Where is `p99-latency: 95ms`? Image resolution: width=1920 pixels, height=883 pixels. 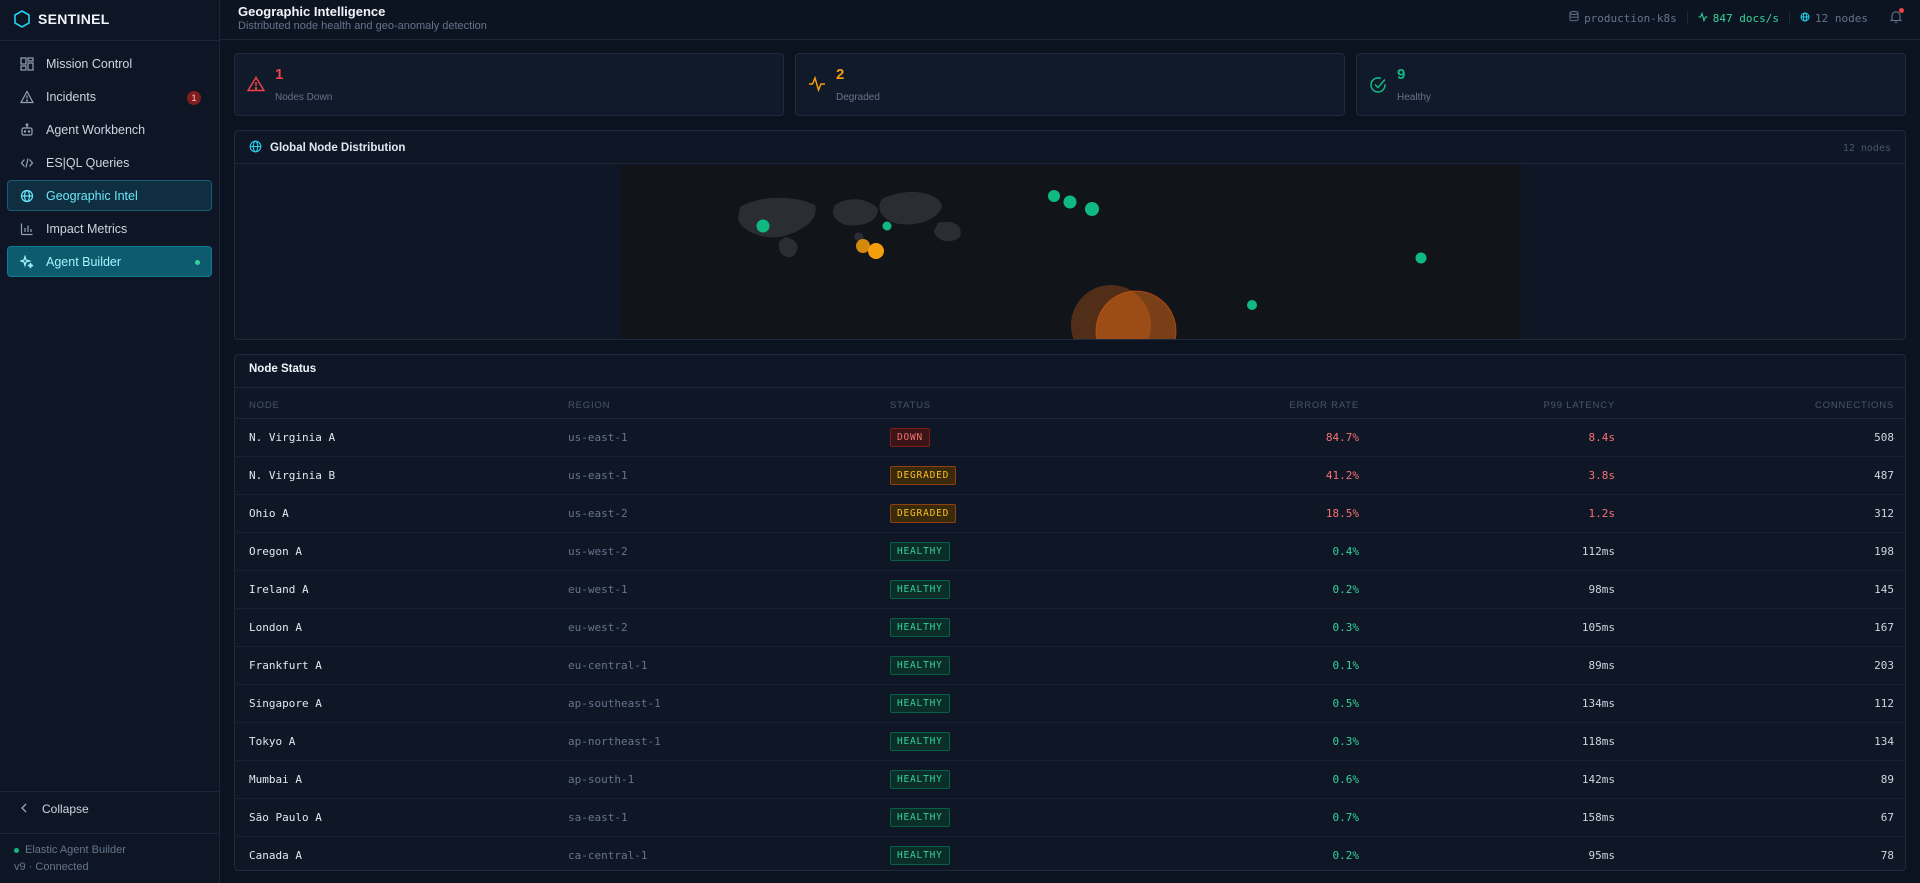 p99-latency: 95ms is located at coordinates (1602, 855).